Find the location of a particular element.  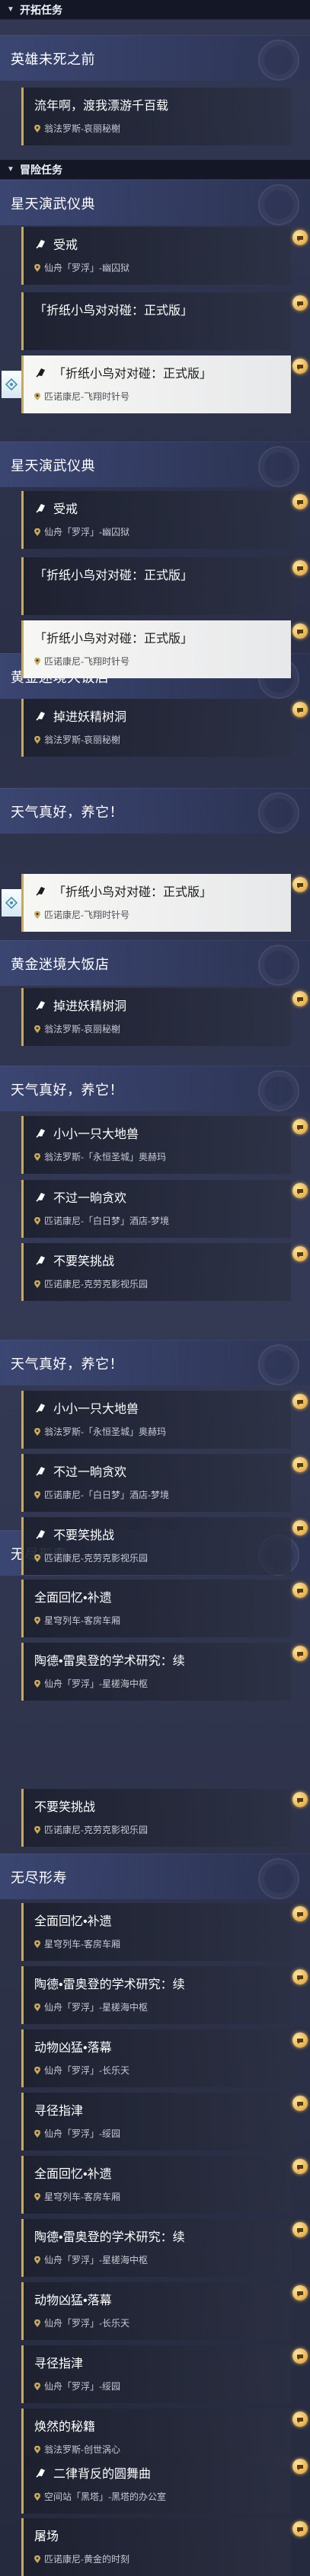

mission-location-row: 星穹列车-客房车厢 is located at coordinates (162, 2196).